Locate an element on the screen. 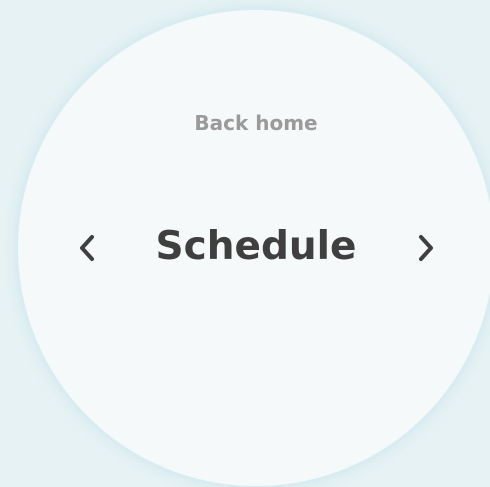 The width and height of the screenshot is (490, 487). next-button is located at coordinates (426, 248).